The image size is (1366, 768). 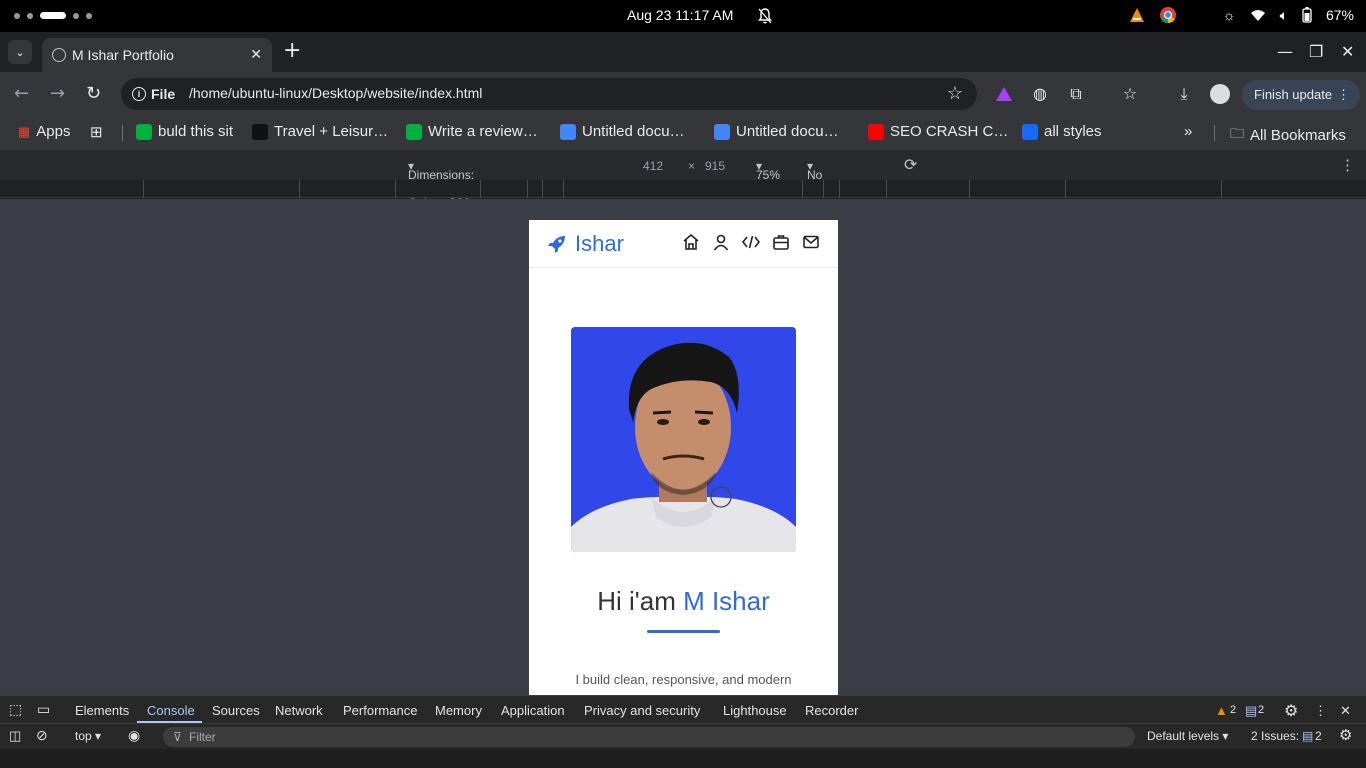 I want to click on clock: Aug 23 11:17 AM, so click(x=680, y=15).